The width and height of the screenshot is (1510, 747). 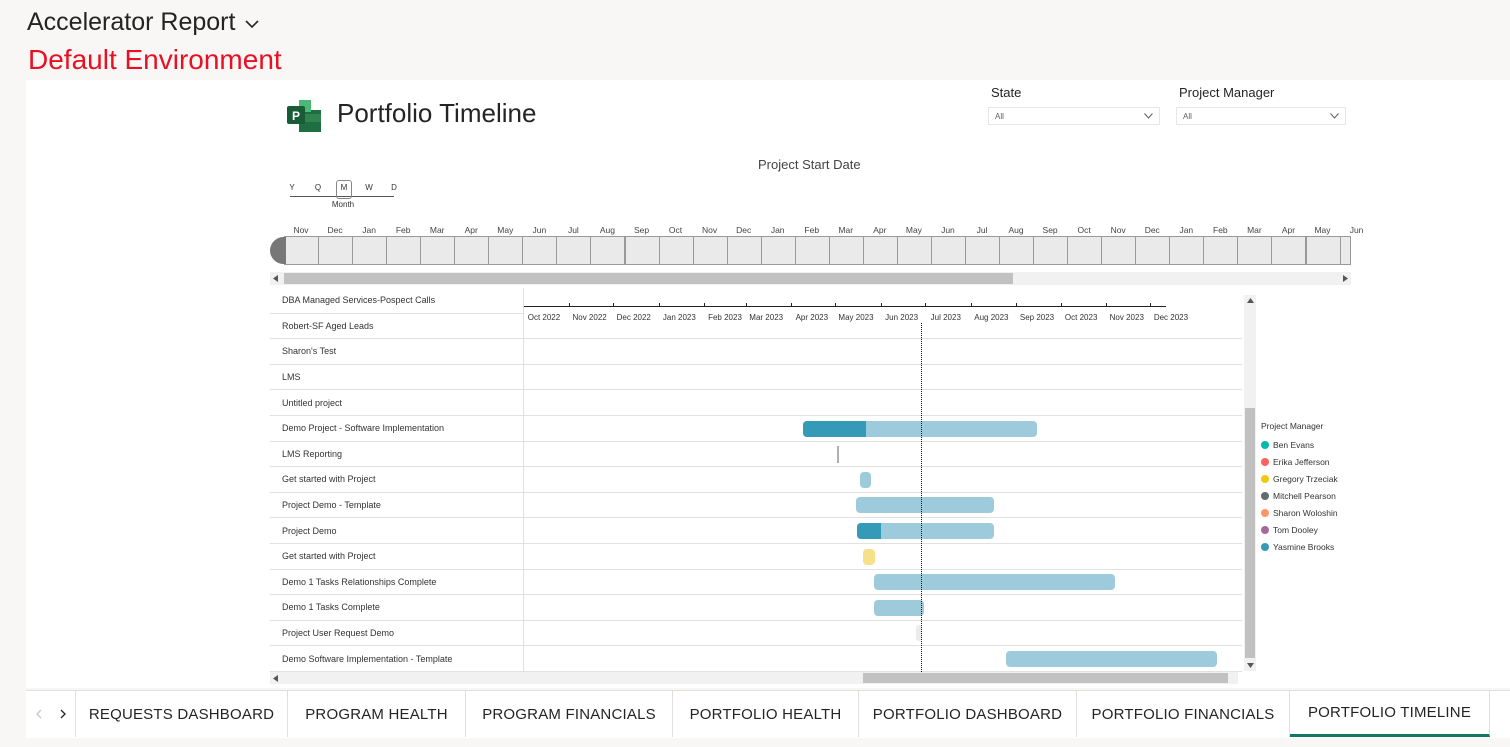 What do you see at coordinates (607, 230) in the screenshot?
I see `timeline-month-label: Aug` at bounding box center [607, 230].